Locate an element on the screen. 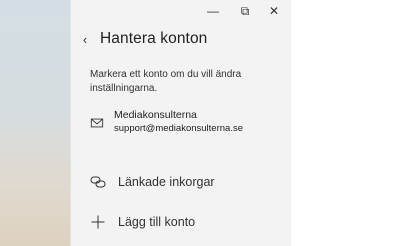 This screenshot has height=246, width=416. account-email: support@mediakonsulterna.se is located at coordinates (178, 128).